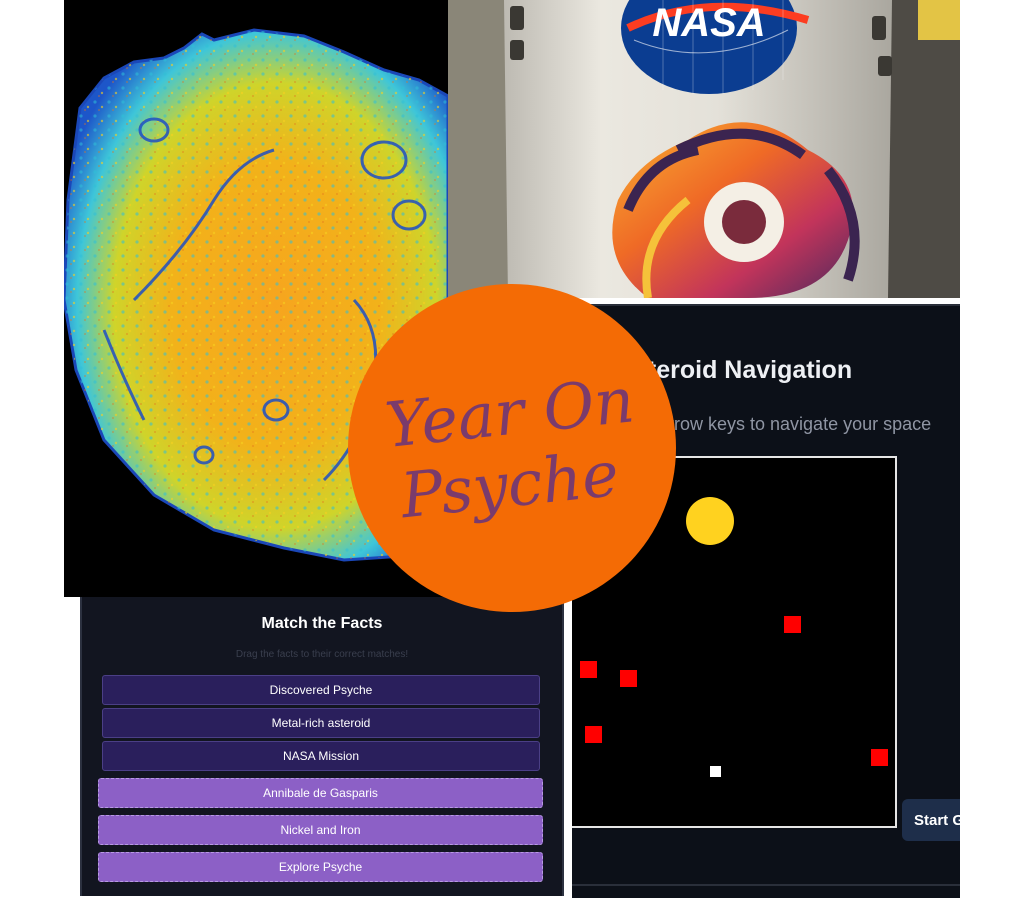  Describe the element at coordinates (710, 521) in the screenshot. I see `target-planet` at that location.